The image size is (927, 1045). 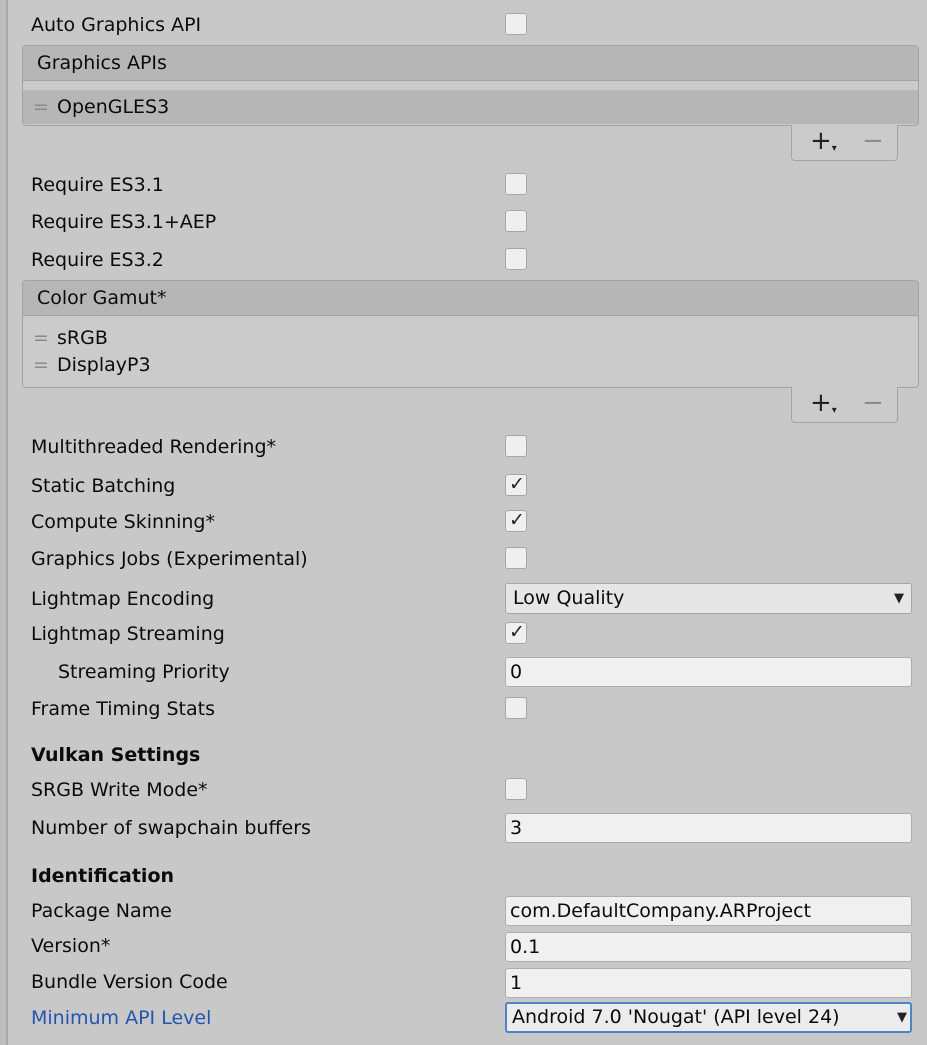 I want to click on vulkan-settings-heading: Vulkan Settings, so click(x=116, y=755).